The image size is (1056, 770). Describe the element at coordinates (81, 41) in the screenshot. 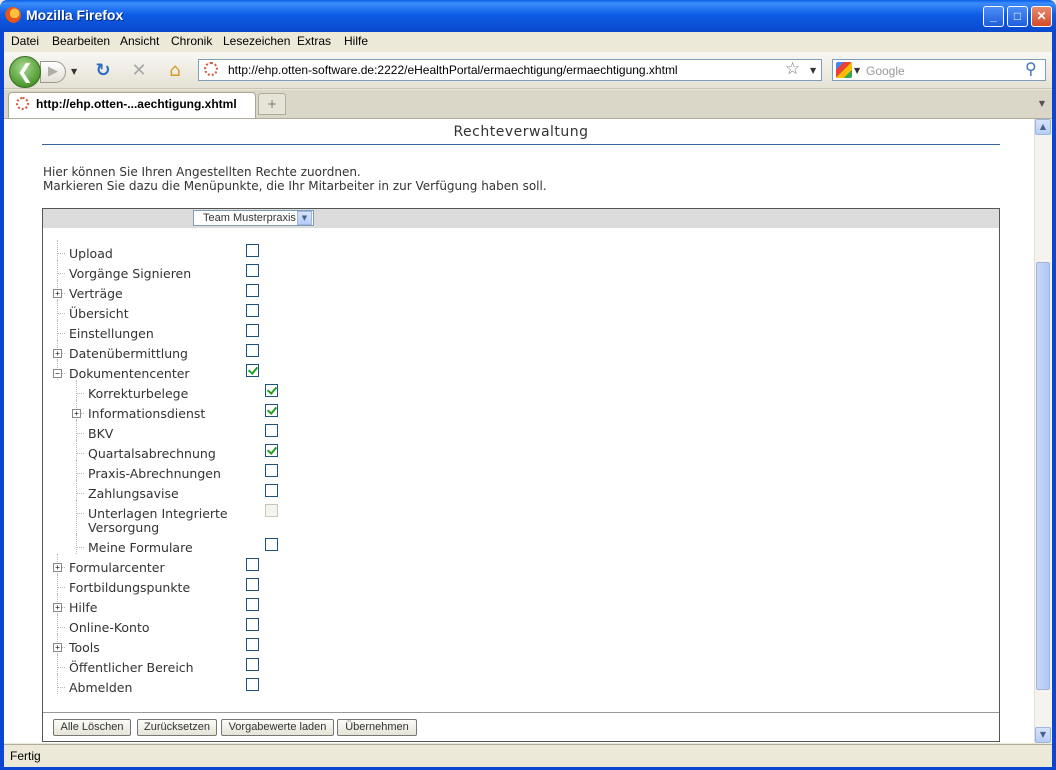

I see `menu-bearbeiten: Bearbeiten` at that location.